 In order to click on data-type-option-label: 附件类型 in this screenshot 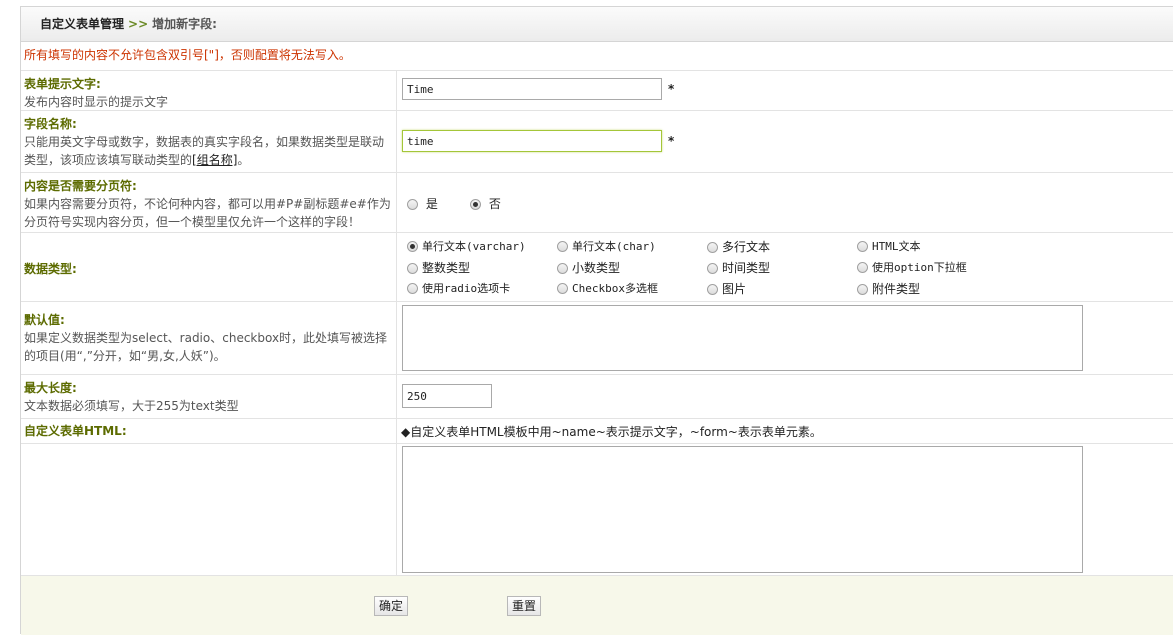, I will do `click(896, 289)`.